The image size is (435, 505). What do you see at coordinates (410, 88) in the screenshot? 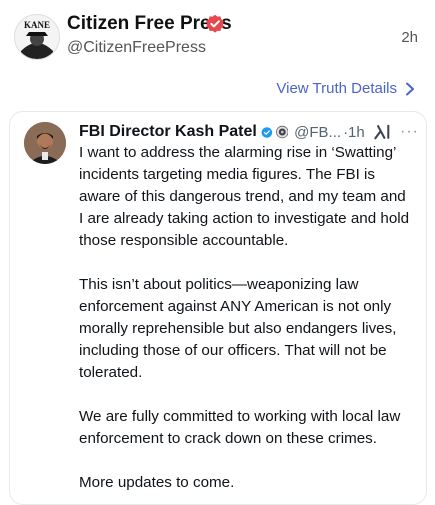
I see `chevron-right-icon` at bounding box center [410, 88].